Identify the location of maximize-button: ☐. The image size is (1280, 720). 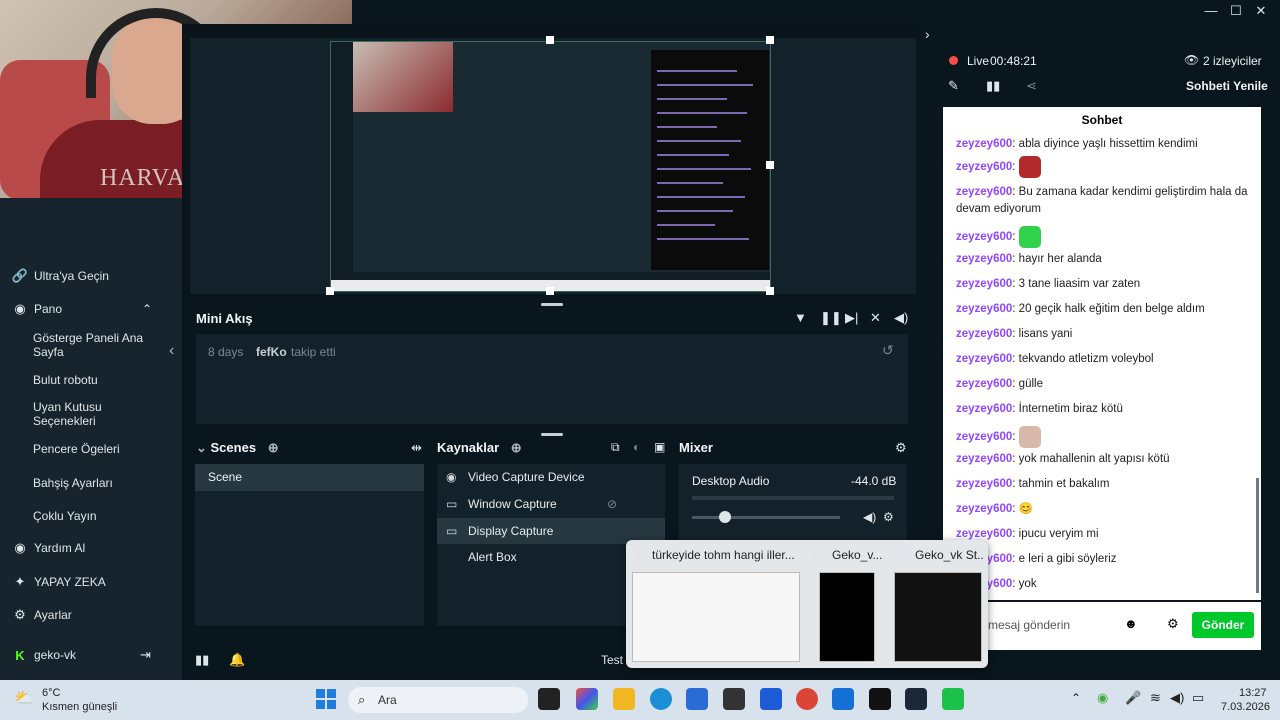
(1236, 11).